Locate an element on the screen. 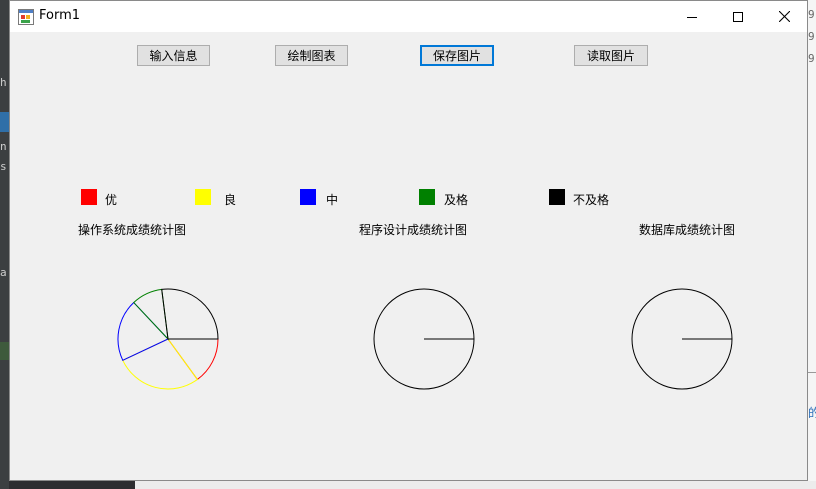  pie-slice-不及格 is located at coordinates (190, 314).